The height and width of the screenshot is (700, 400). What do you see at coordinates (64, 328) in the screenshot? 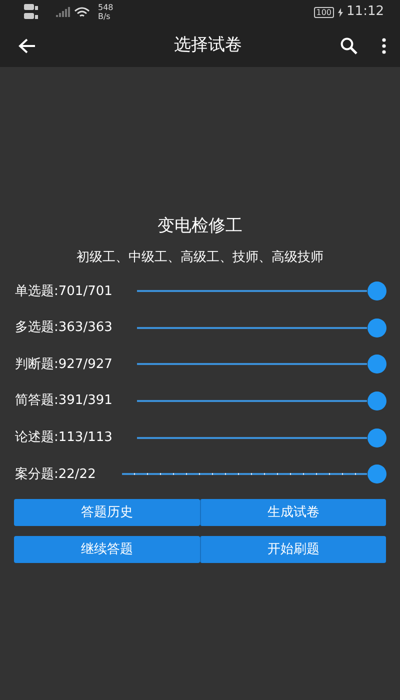
I see `slider-label: 多选题:363/363` at bounding box center [64, 328].